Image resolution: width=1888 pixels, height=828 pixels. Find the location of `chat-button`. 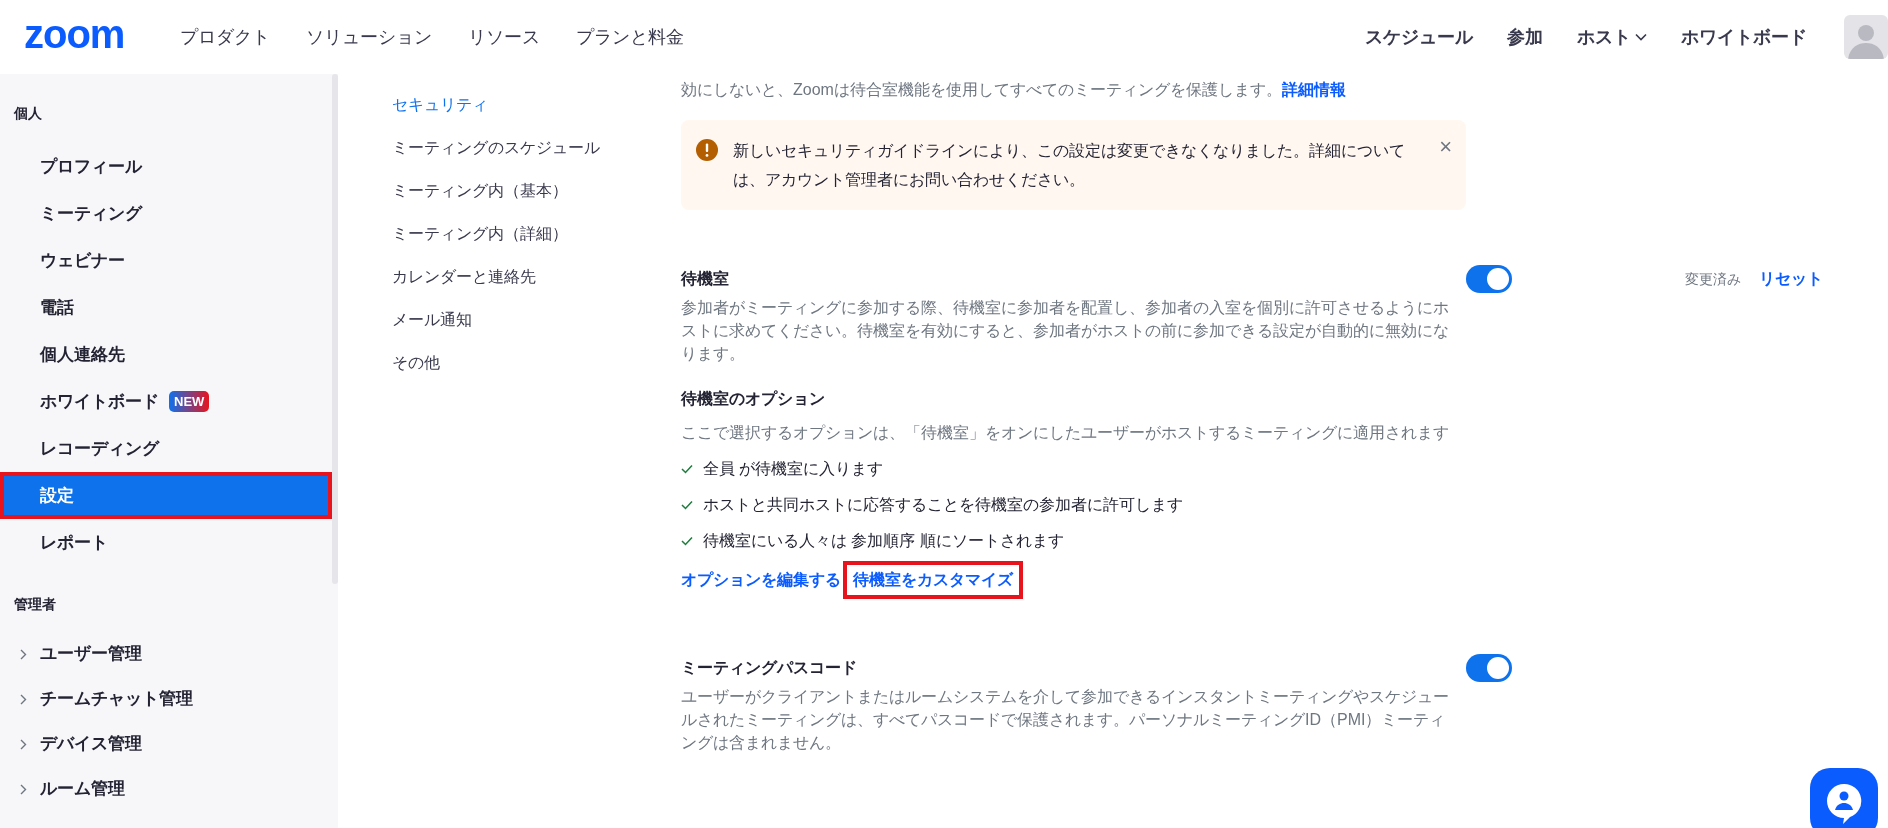

chat-button is located at coordinates (1844, 798).